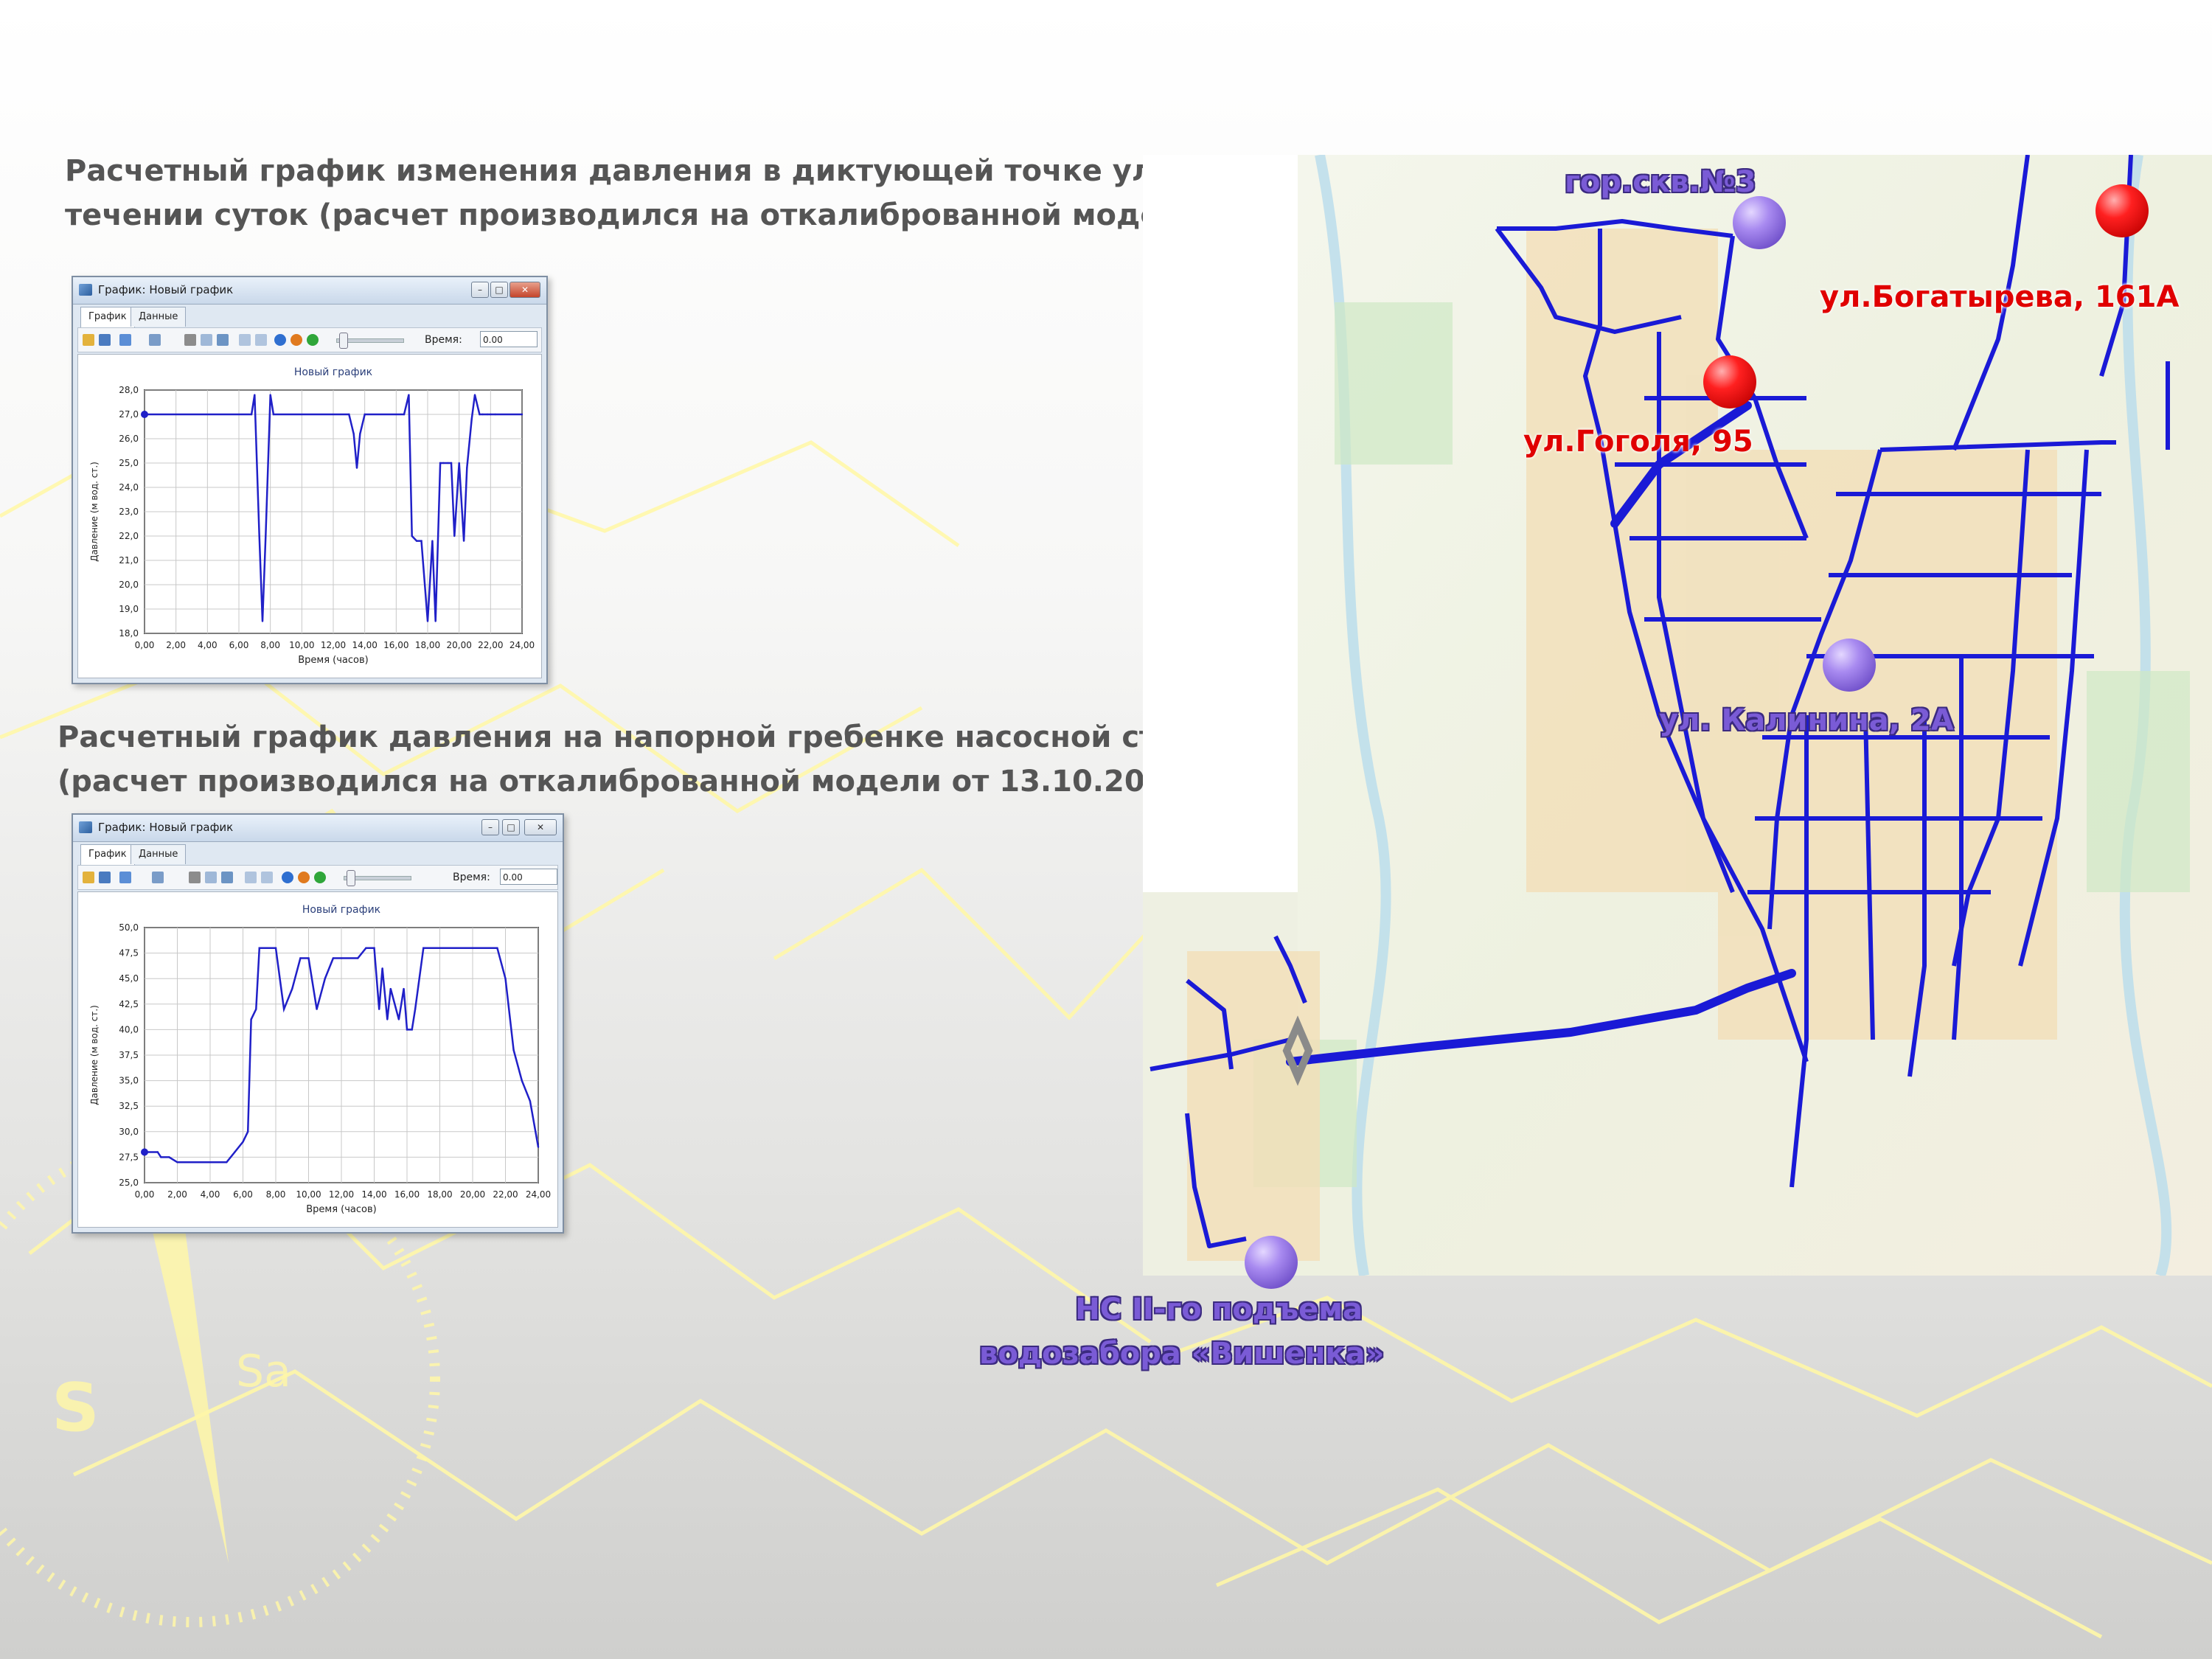 This screenshot has height=1659, width=2212. Describe the element at coordinates (395, 645) in the screenshot. I see `x-tick-label: 16,00` at that location.